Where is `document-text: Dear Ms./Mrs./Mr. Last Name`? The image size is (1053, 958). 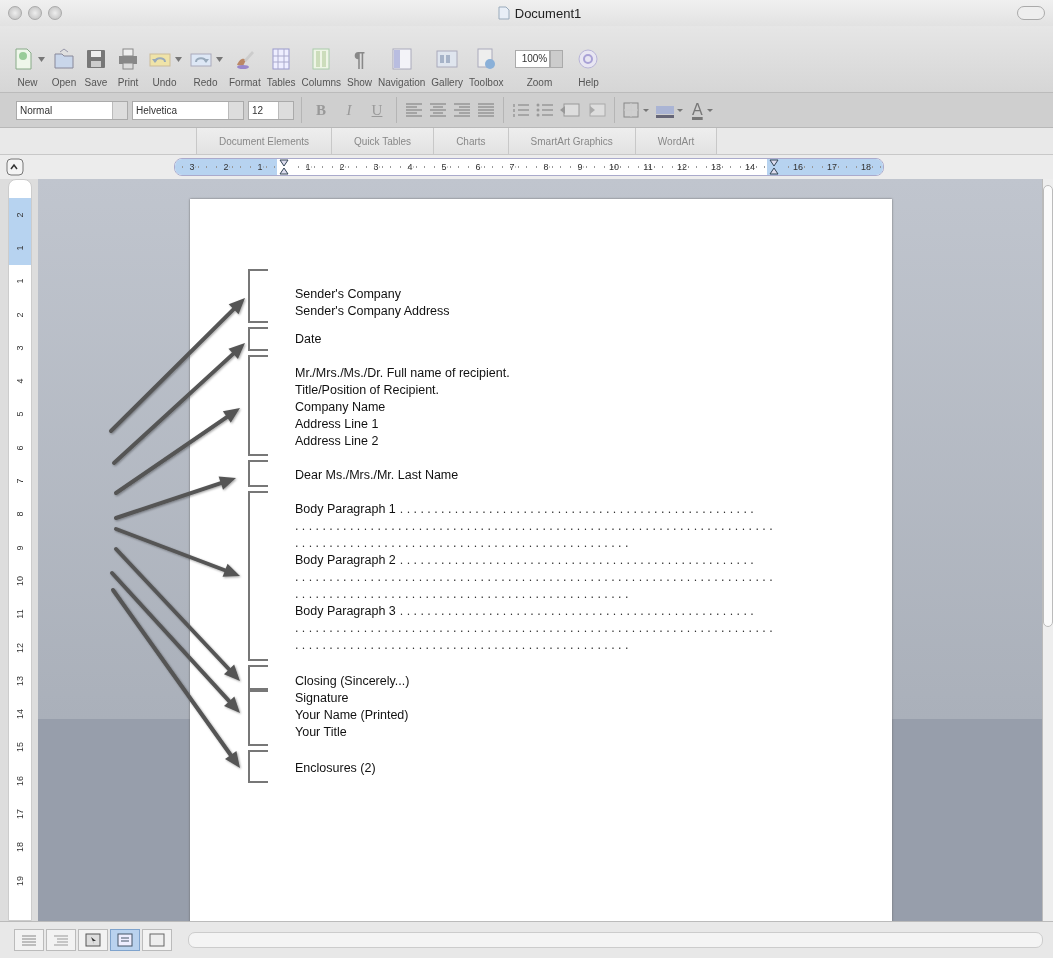
document-text: Dear Ms./Mrs./Mr. Last Name is located at coordinates (377, 475).